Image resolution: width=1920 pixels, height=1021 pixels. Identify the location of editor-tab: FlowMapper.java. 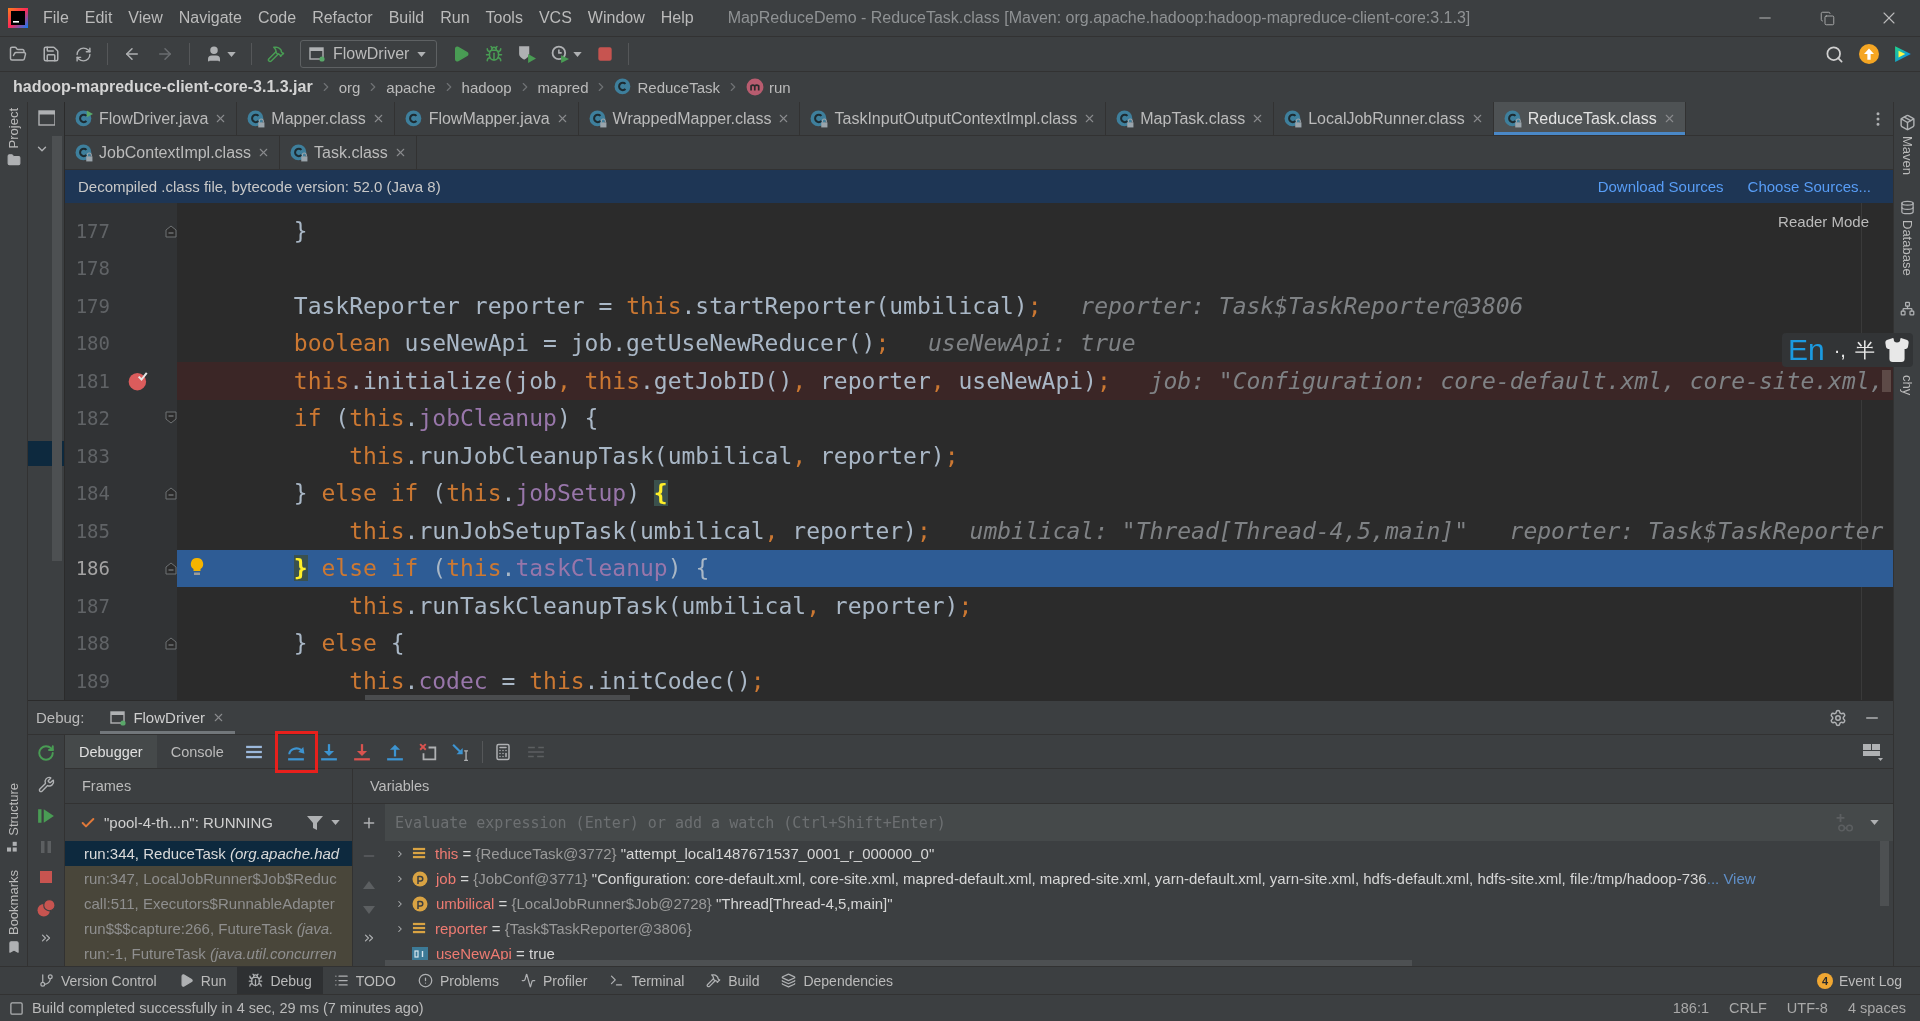
(486, 118).